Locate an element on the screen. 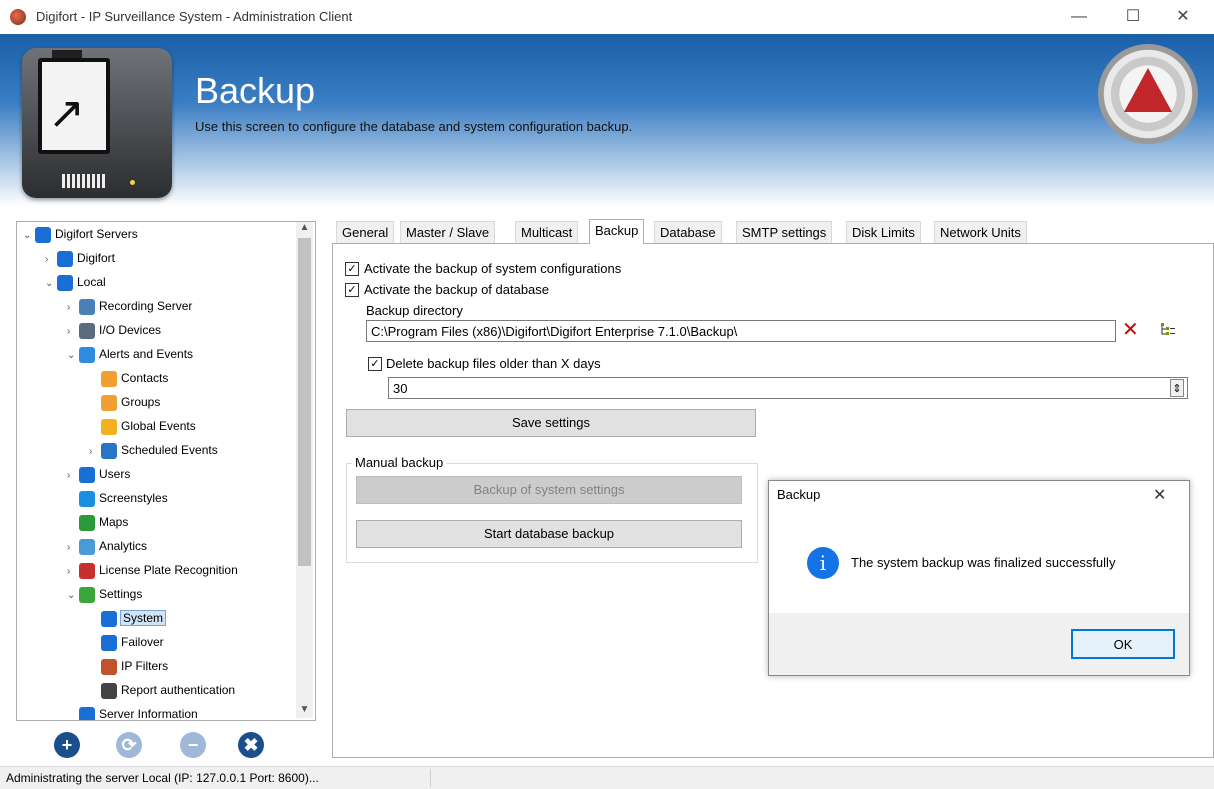 This screenshot has height=789, width=1214. tab-network-units: Network Units is located at coordinates (980, 232).